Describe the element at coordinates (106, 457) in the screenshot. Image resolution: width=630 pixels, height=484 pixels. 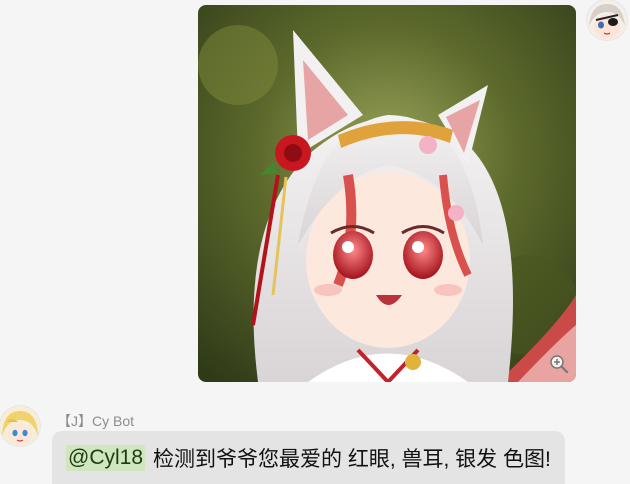
I see `mention-link: @Cyl18` at that location.